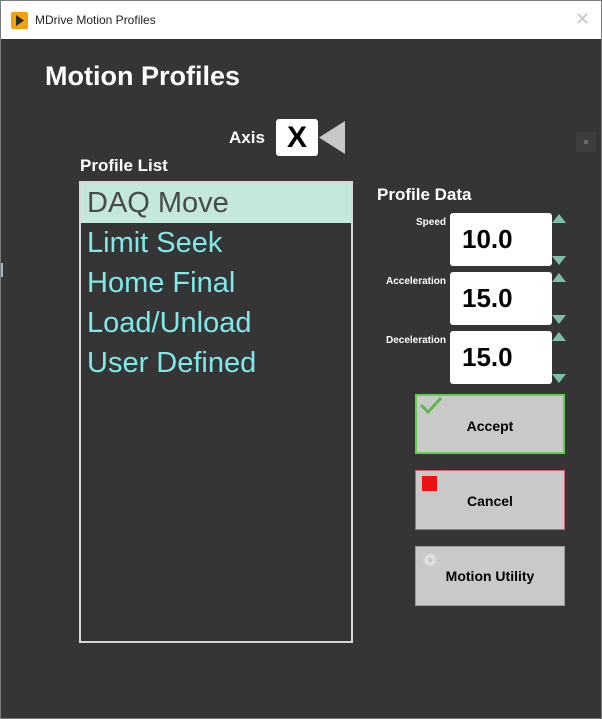  Describe the element at coordinates (216, 323) in the screenshot. I see `list-item-load-unload: Load/Unload` at that location.